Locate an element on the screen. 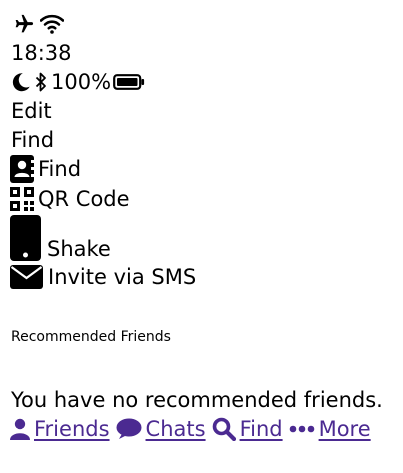 Image resolution: width=403 pixels, height=473 pixels. find-friends-item: Find is located at coordinates (45, 169).